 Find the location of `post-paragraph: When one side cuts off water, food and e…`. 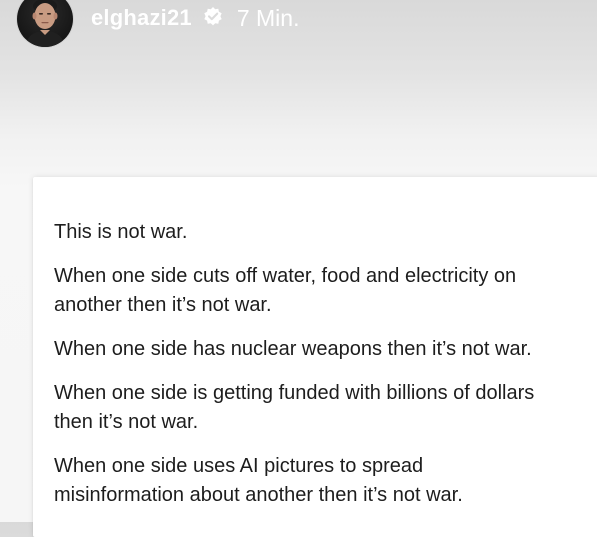

post-paragraph: When one side cuts off water, food and e… is located at coordinates (285, 290).